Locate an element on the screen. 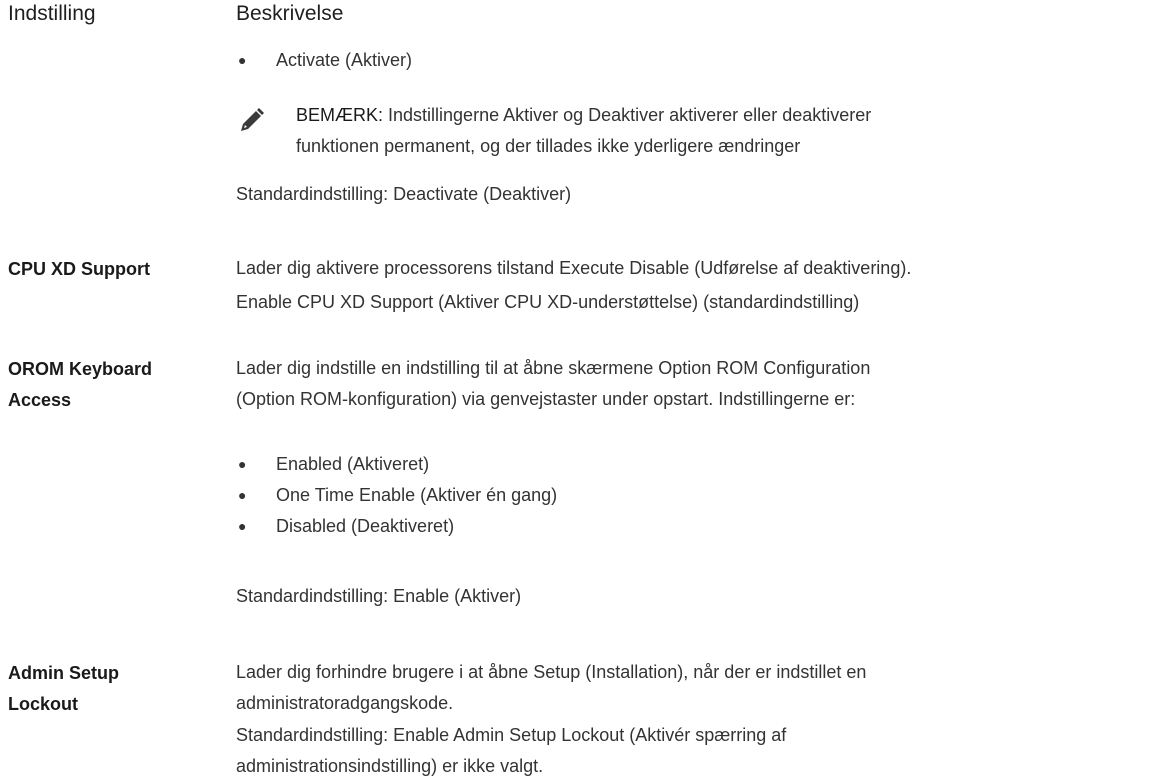  setting-name-orom-line1: OROM Keyboard is located at coordinates (80, 369).